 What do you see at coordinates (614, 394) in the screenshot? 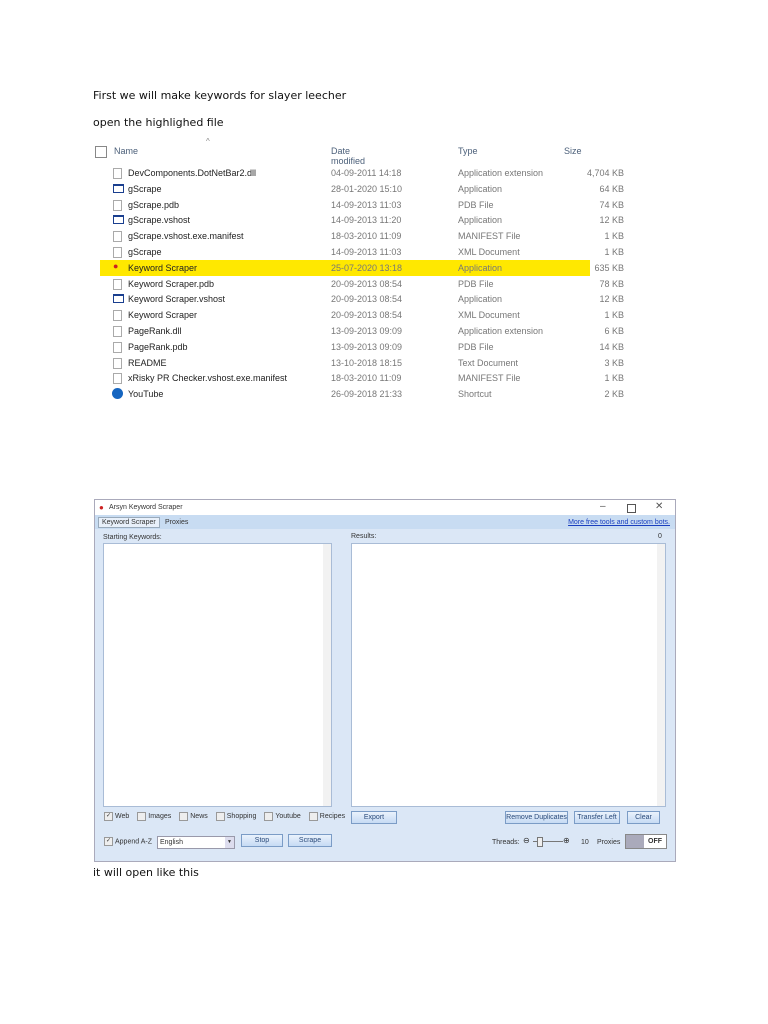
I see `file-size: 2 KB` at bounding box center [614, 394].